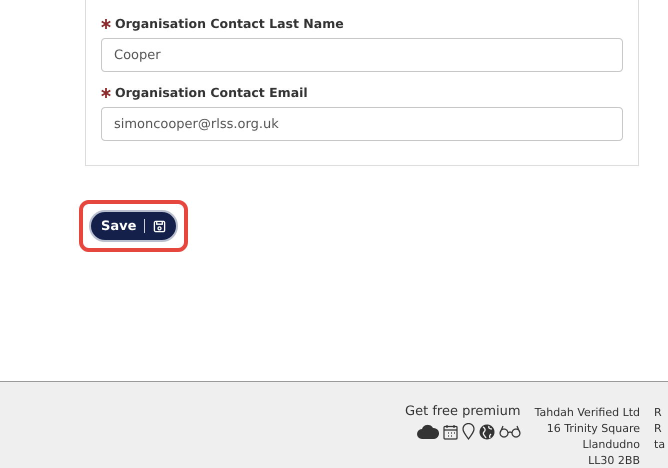  Describe the element at coordinates (211, 92) in the screenshot. I see `field-label: Organisation Contact Email` at that location.